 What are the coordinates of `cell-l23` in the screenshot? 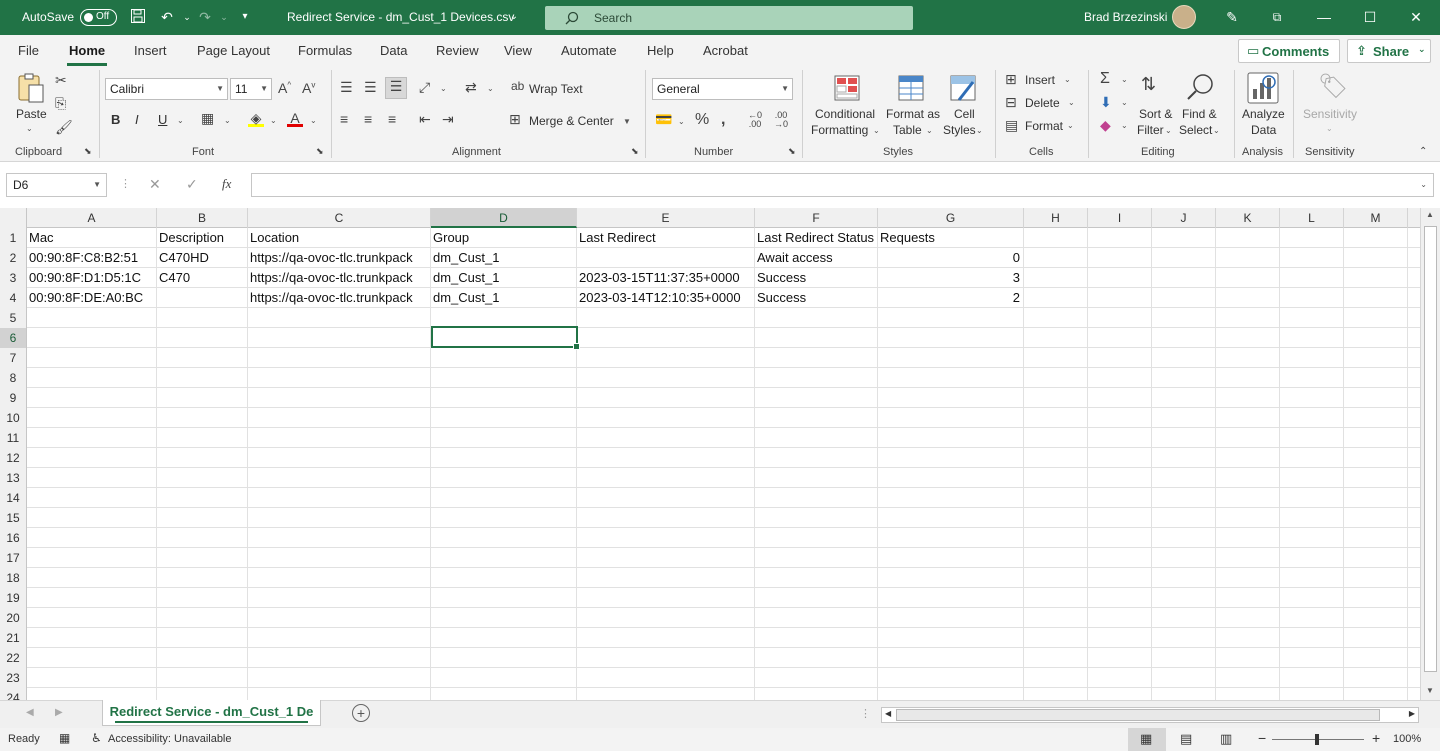 It's located at (1312, 678).